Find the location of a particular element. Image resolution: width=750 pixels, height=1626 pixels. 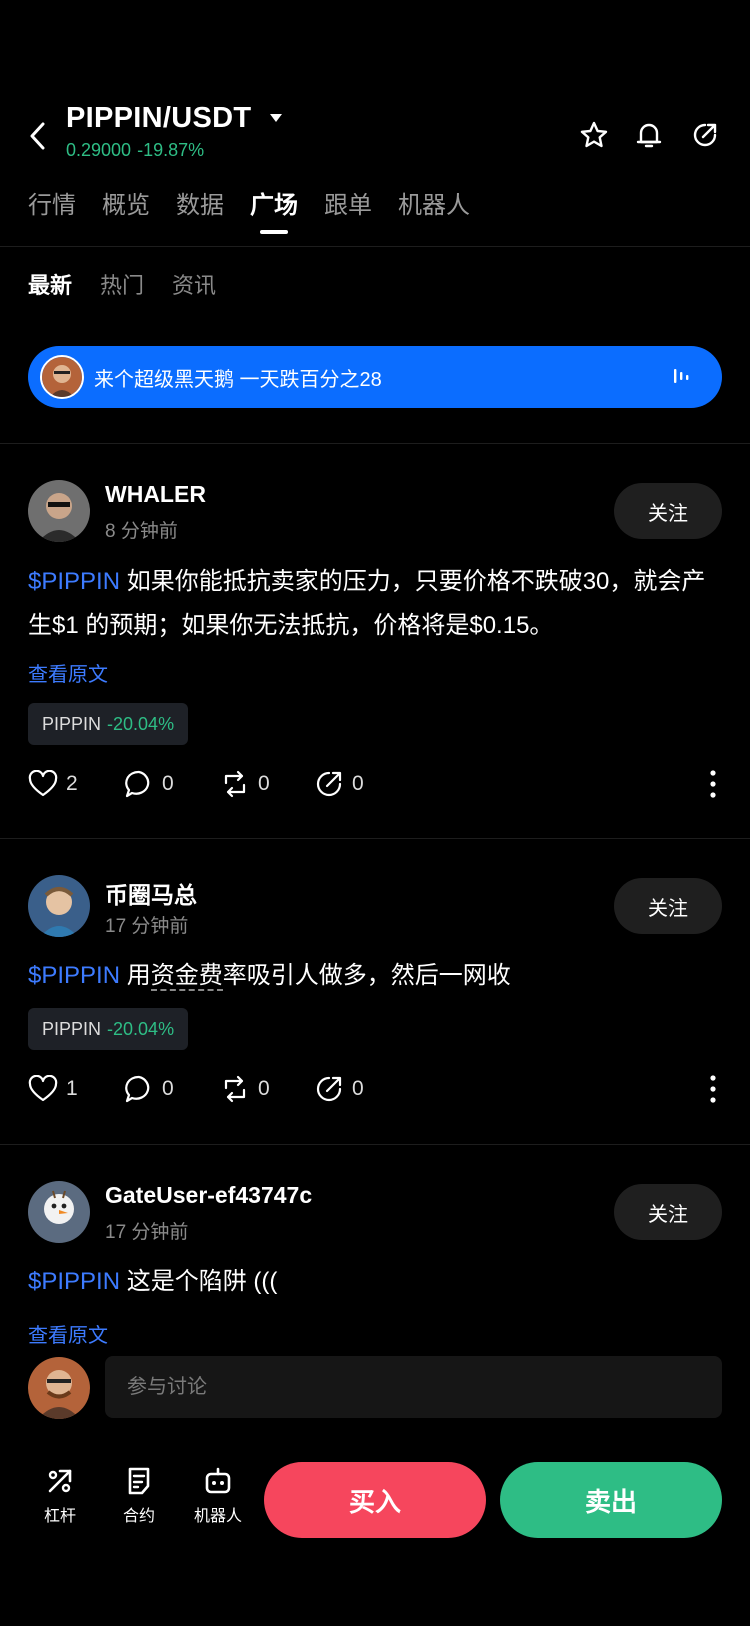

banner-divider is located at coordinates (375, 443).